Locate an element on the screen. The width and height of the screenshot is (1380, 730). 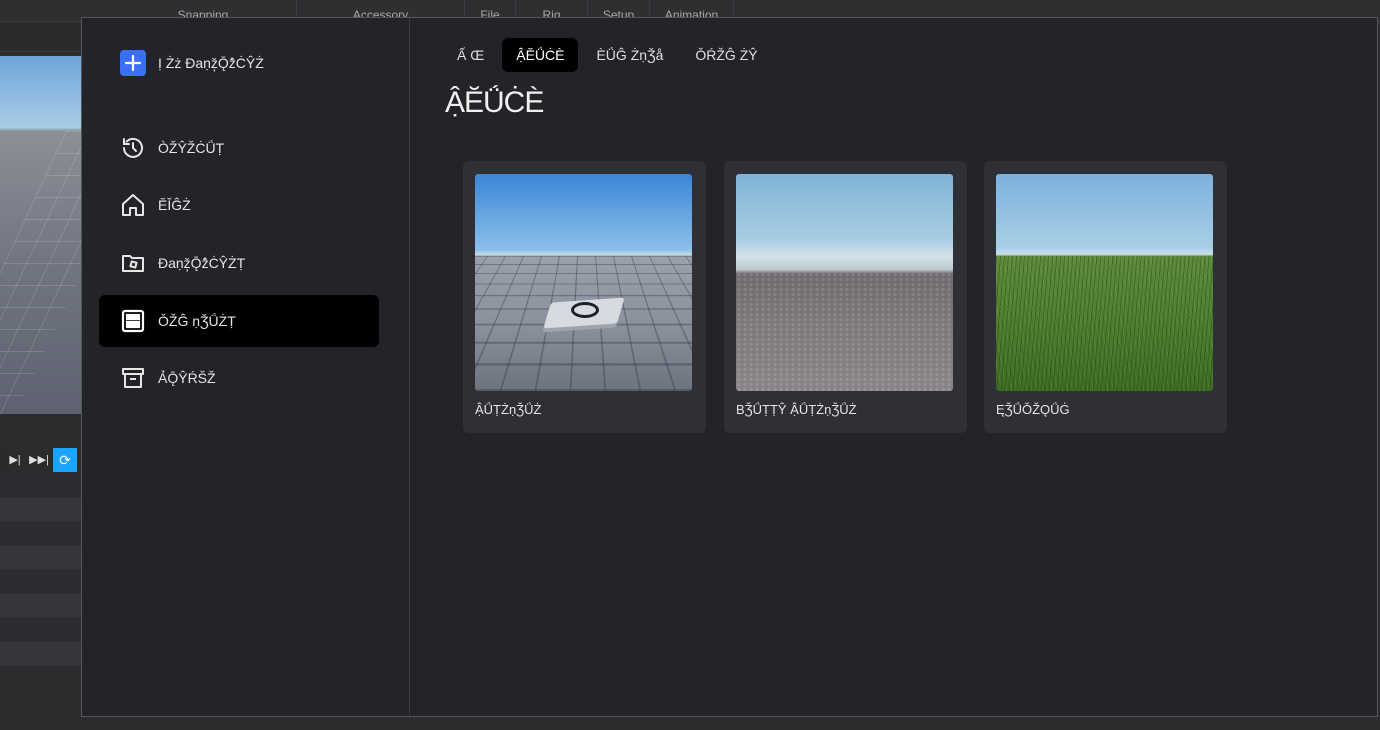
new-project-button: Ị Żż Đaṇž̦Ǭẑ̊ĊŶŻ is located at coordinates (192, 63).